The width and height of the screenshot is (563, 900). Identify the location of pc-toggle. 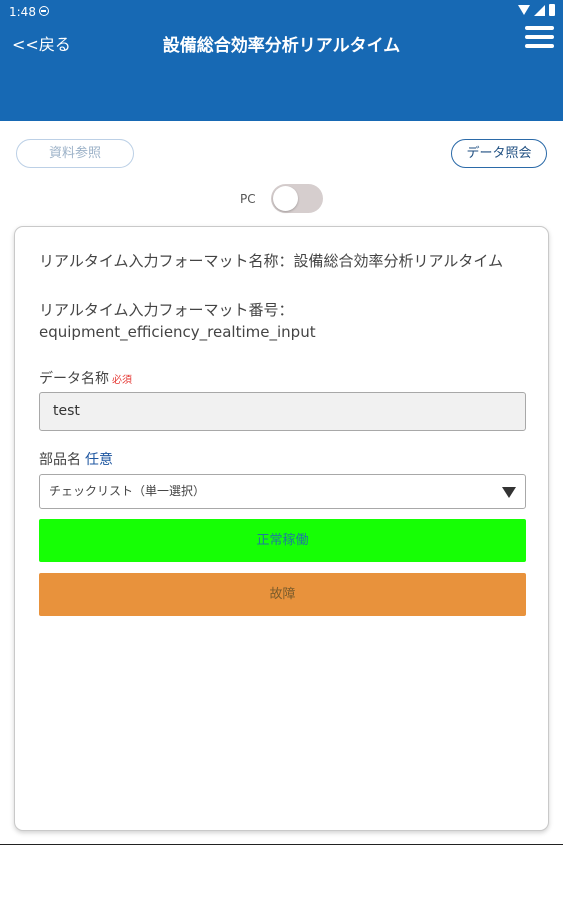
(297, 198).